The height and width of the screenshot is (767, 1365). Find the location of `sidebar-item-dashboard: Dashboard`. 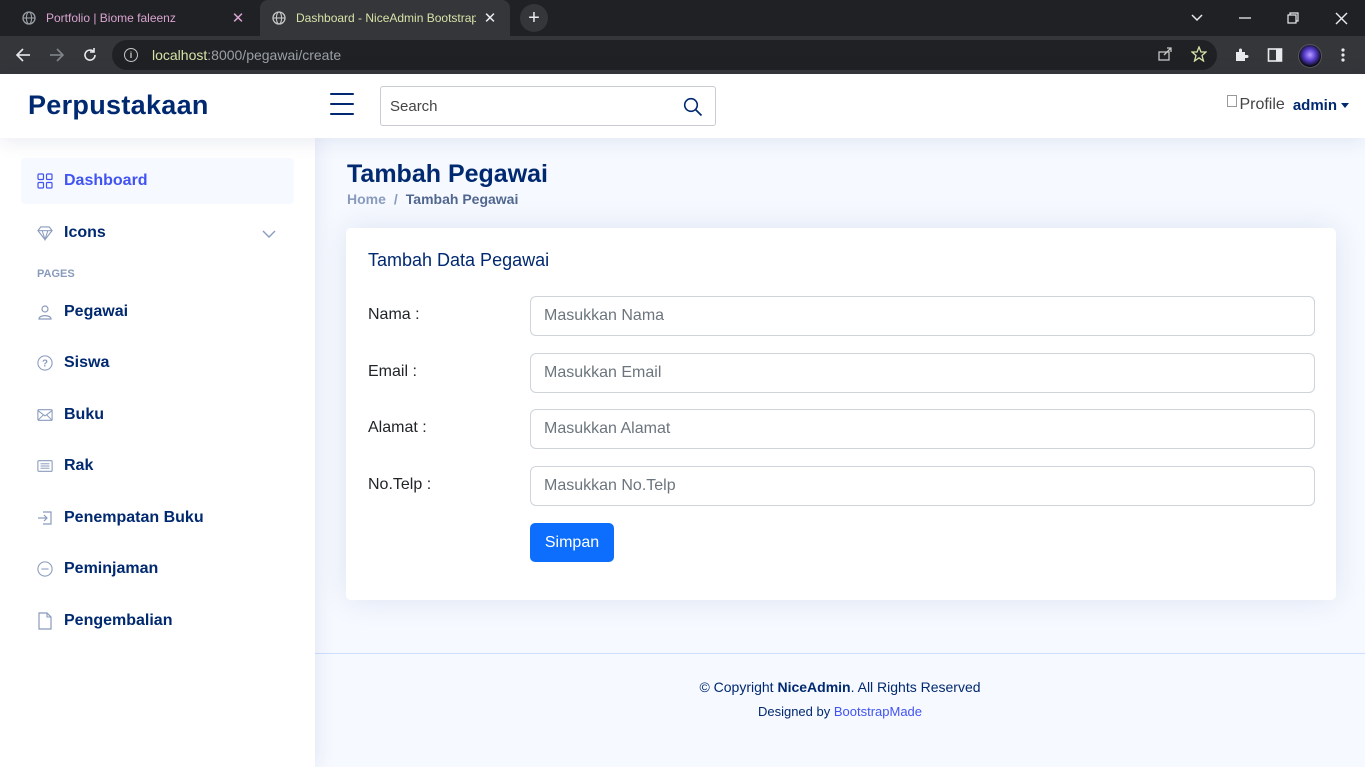

sidebar-item-dashboard: Dashboard is located at coordinates (157, 181).